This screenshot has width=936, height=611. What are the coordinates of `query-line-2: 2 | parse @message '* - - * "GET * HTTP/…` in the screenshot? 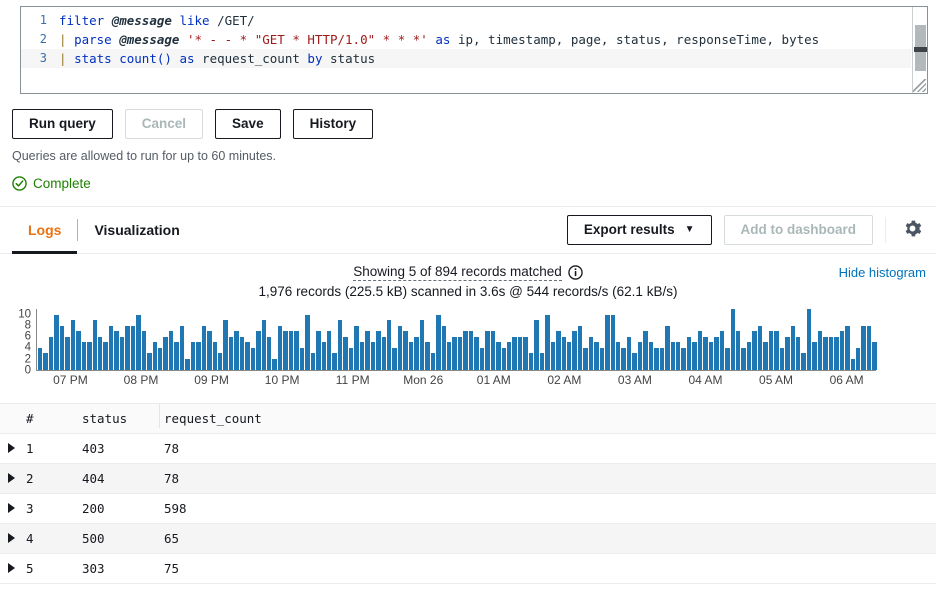 It's located at (466, 39).